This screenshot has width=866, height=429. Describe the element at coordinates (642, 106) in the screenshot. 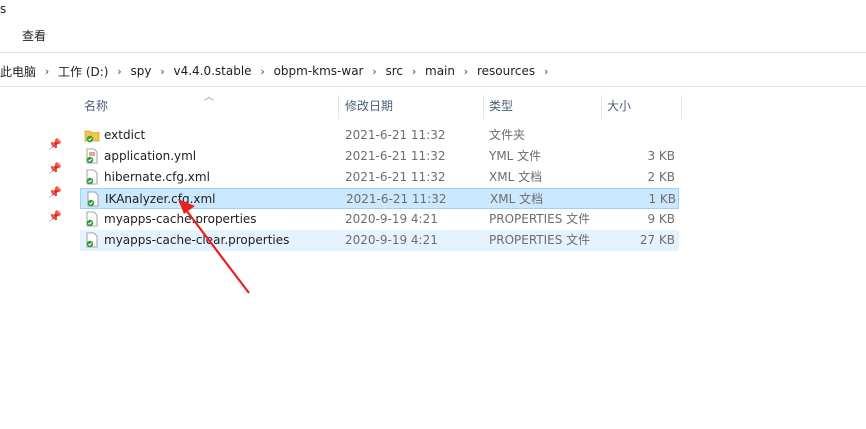

I see `column-header-size: 大小` at that location.